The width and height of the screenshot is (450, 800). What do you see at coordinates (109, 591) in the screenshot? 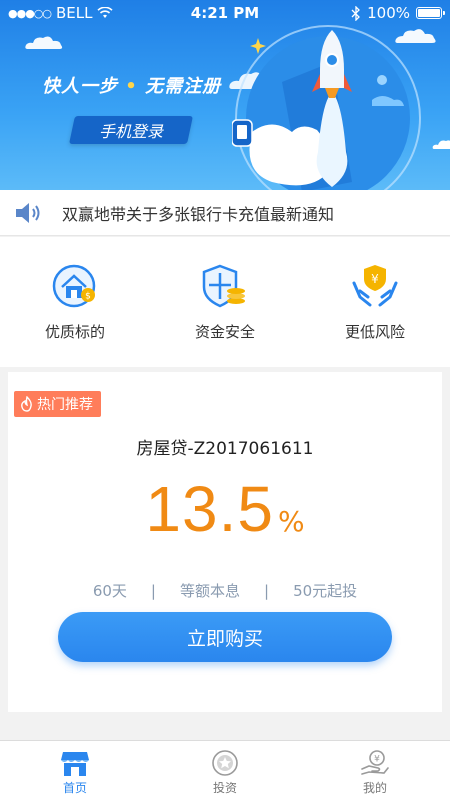
I see `term-duration: 60天` at bounding box center [109, 591].